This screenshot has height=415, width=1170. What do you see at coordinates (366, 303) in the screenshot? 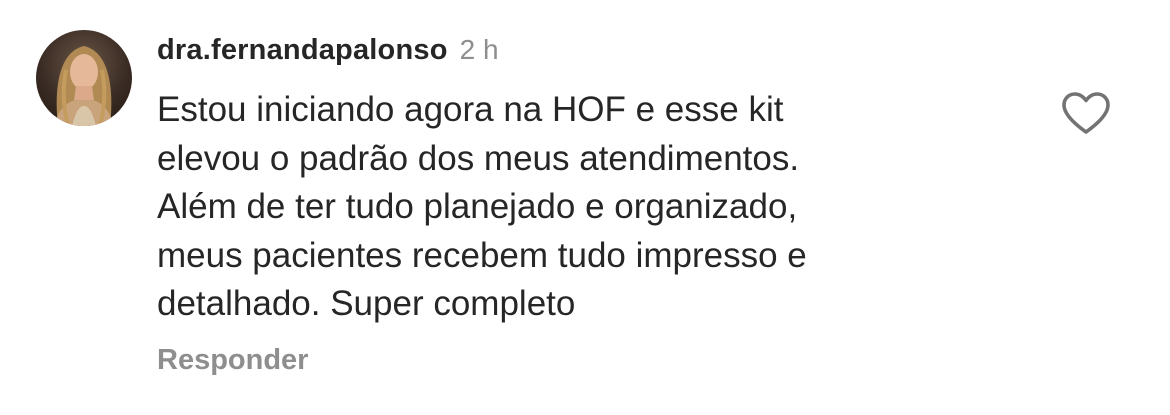
I see `comment-text-line: detalhado. Super completo` at bounding box center [366, 303].